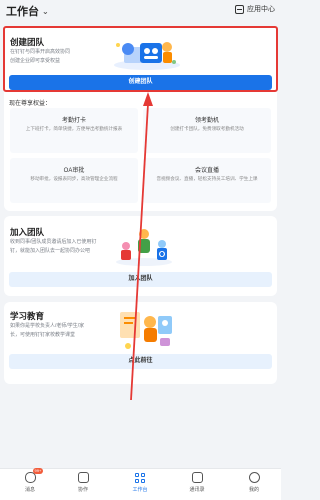 The image size is (320, 500). What do you see at coordinates (197, 477) in the screenshot?
I see `contacts-icon` at bounding box center [197, 477].